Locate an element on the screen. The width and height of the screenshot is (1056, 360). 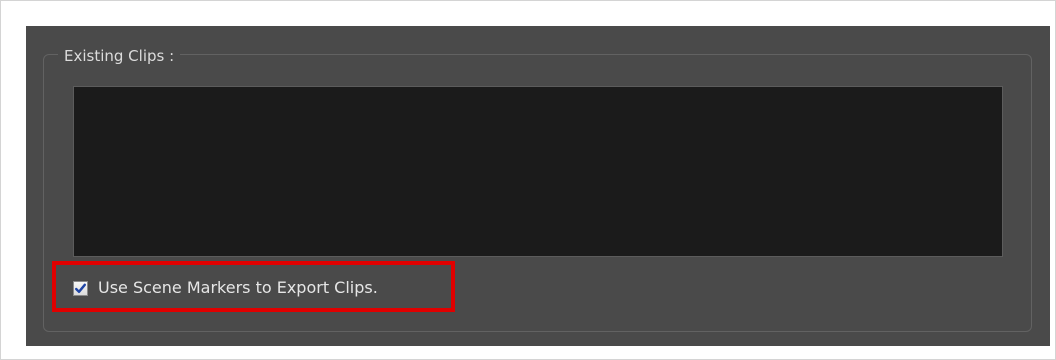
use-scene-markers-label: Use Scene Markers to Export Clips. is located at coordinates (238, 288).